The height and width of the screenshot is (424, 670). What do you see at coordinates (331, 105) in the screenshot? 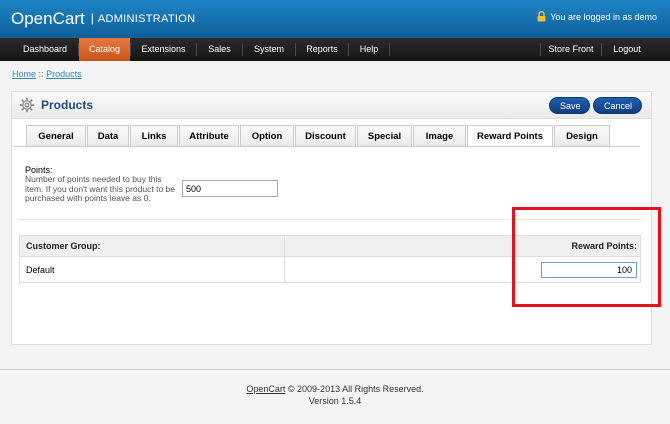
I see `box-heading: Products Save Cancel` at bounding box center [331, 105].